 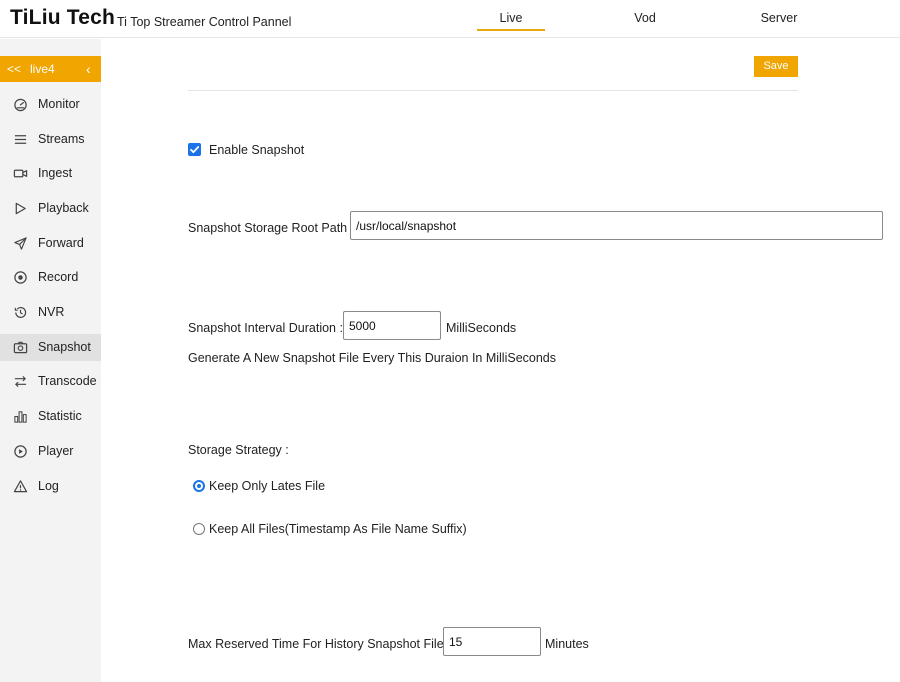 I want to click on sidebar-item-label: Snapshot, so click(x=64, y=347).